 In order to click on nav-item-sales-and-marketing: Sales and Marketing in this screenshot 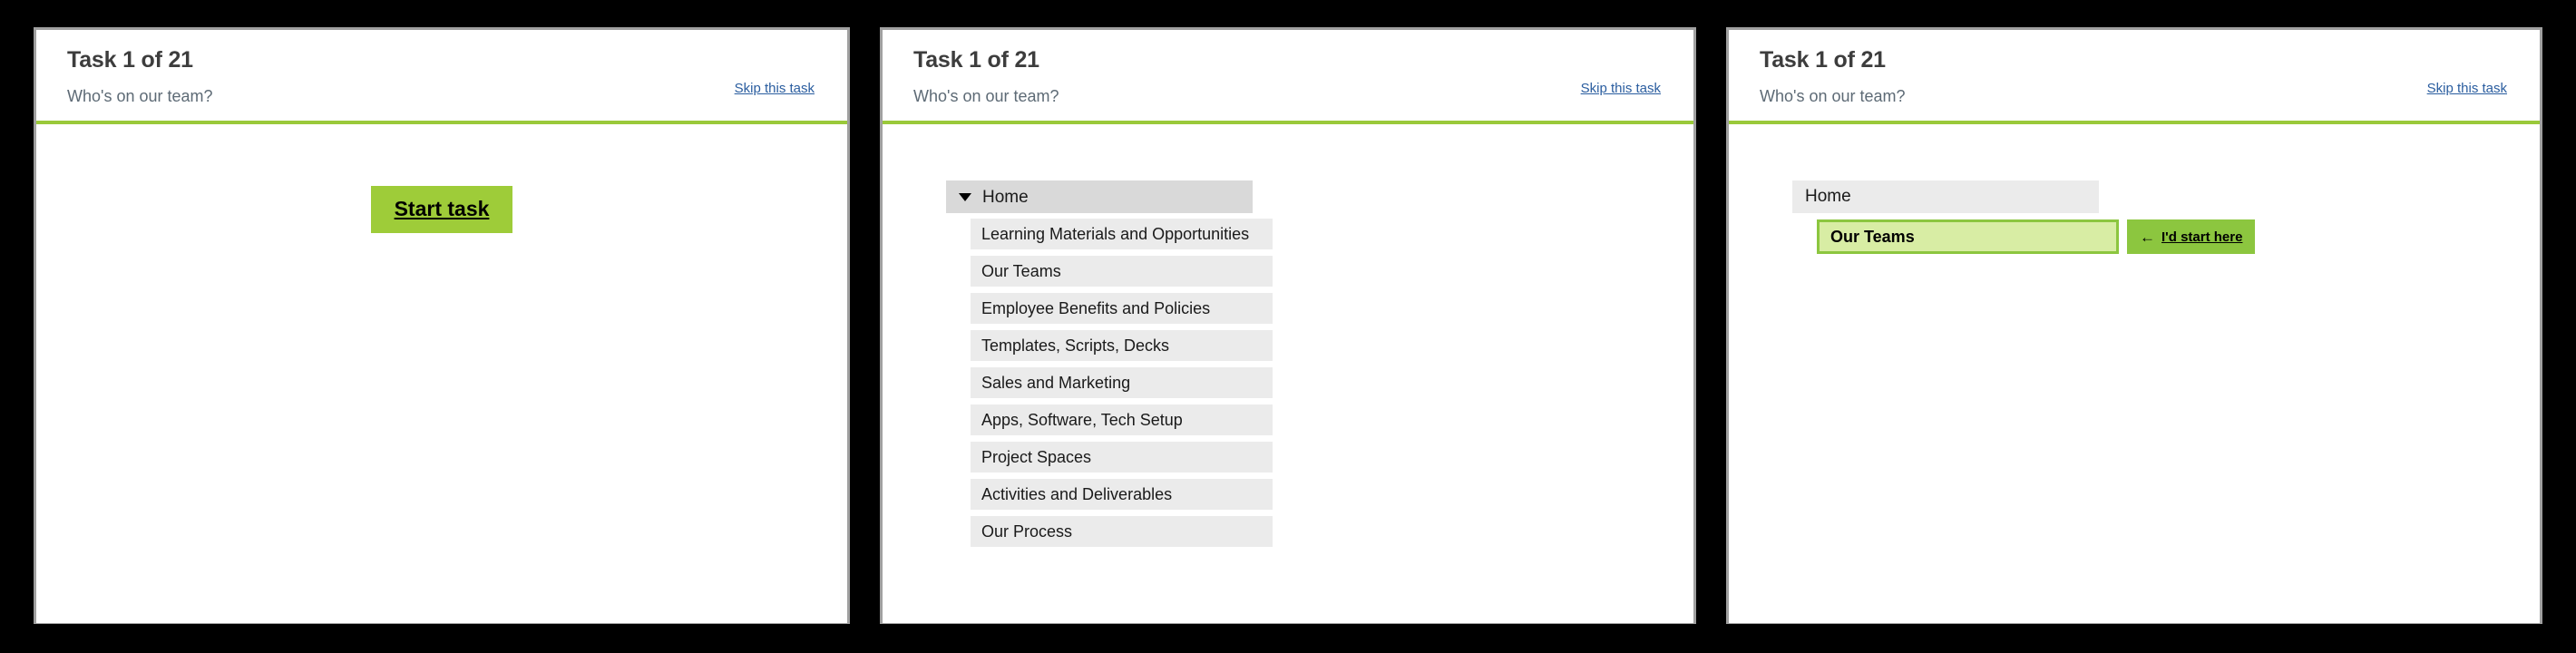, I will do `click(1122, 382)`.